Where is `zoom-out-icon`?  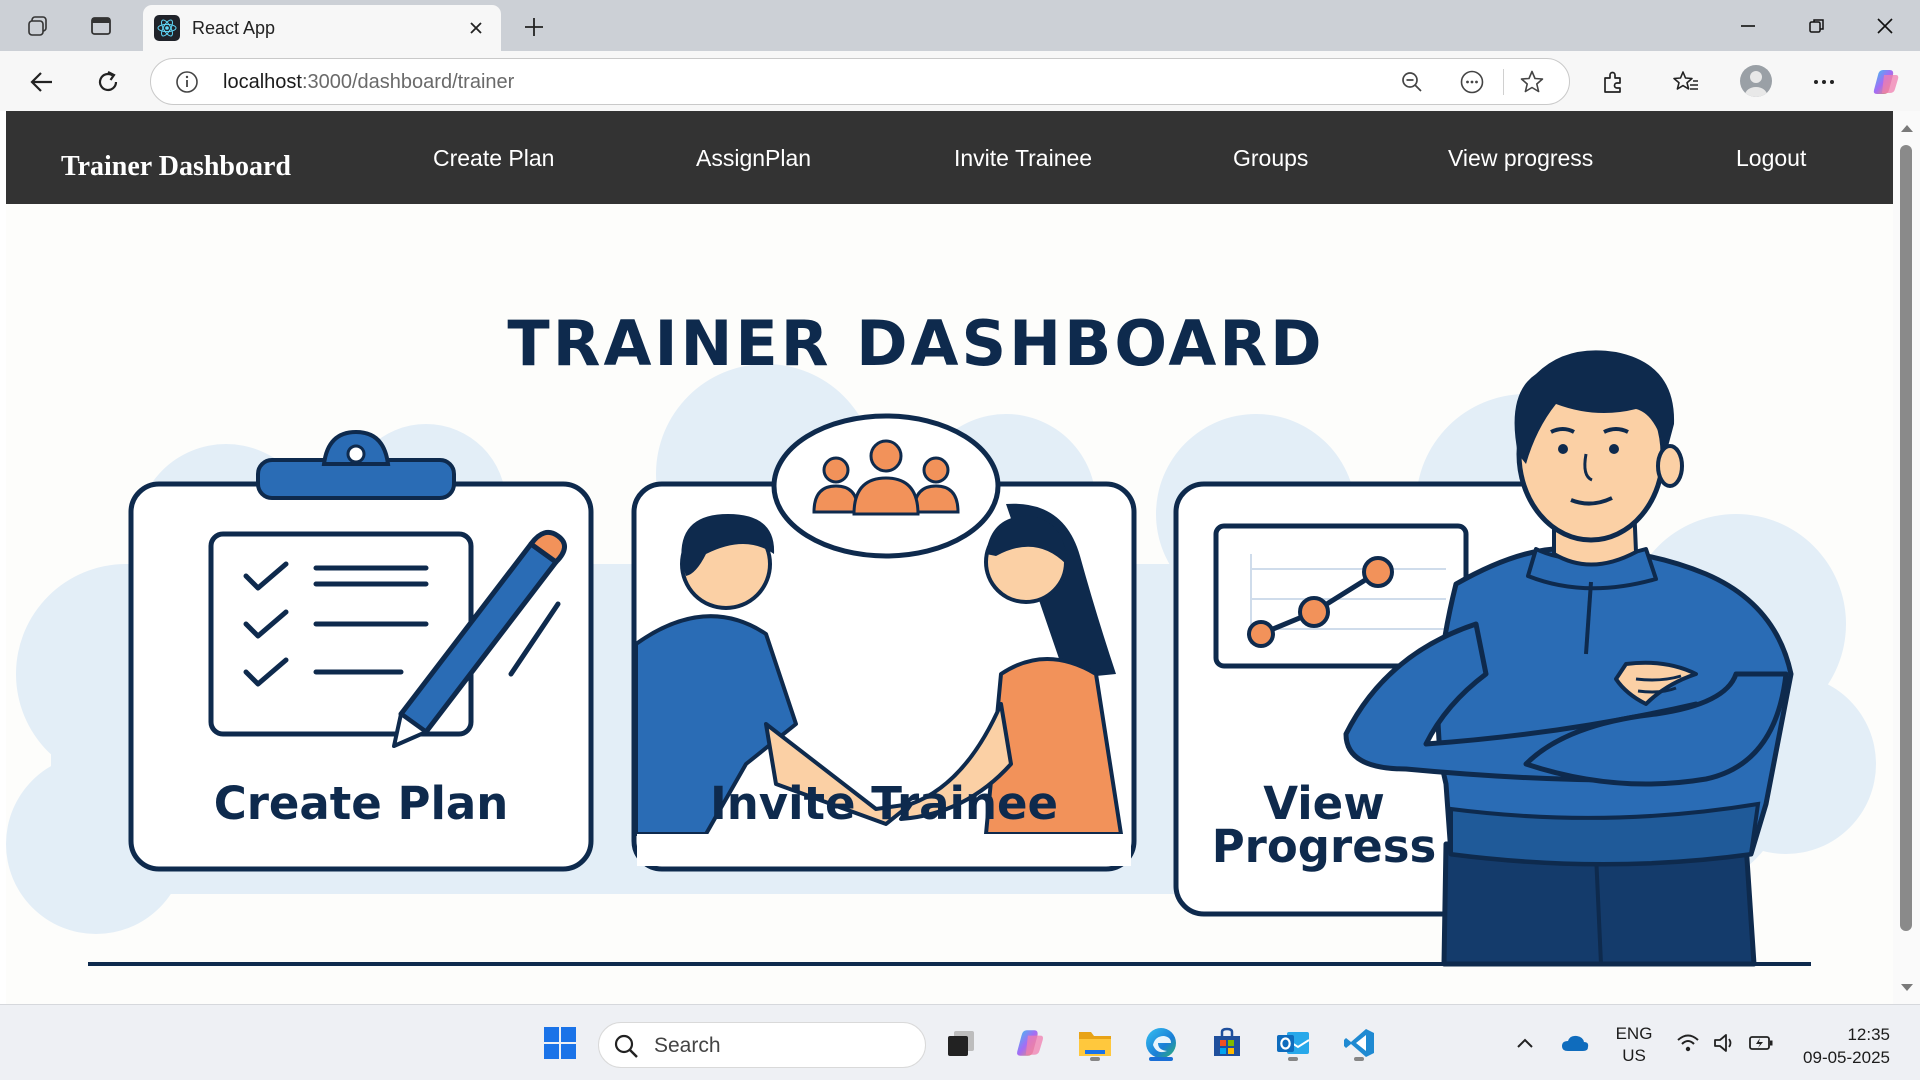 zoom-out-icon is located at coordinates (1412, 82).